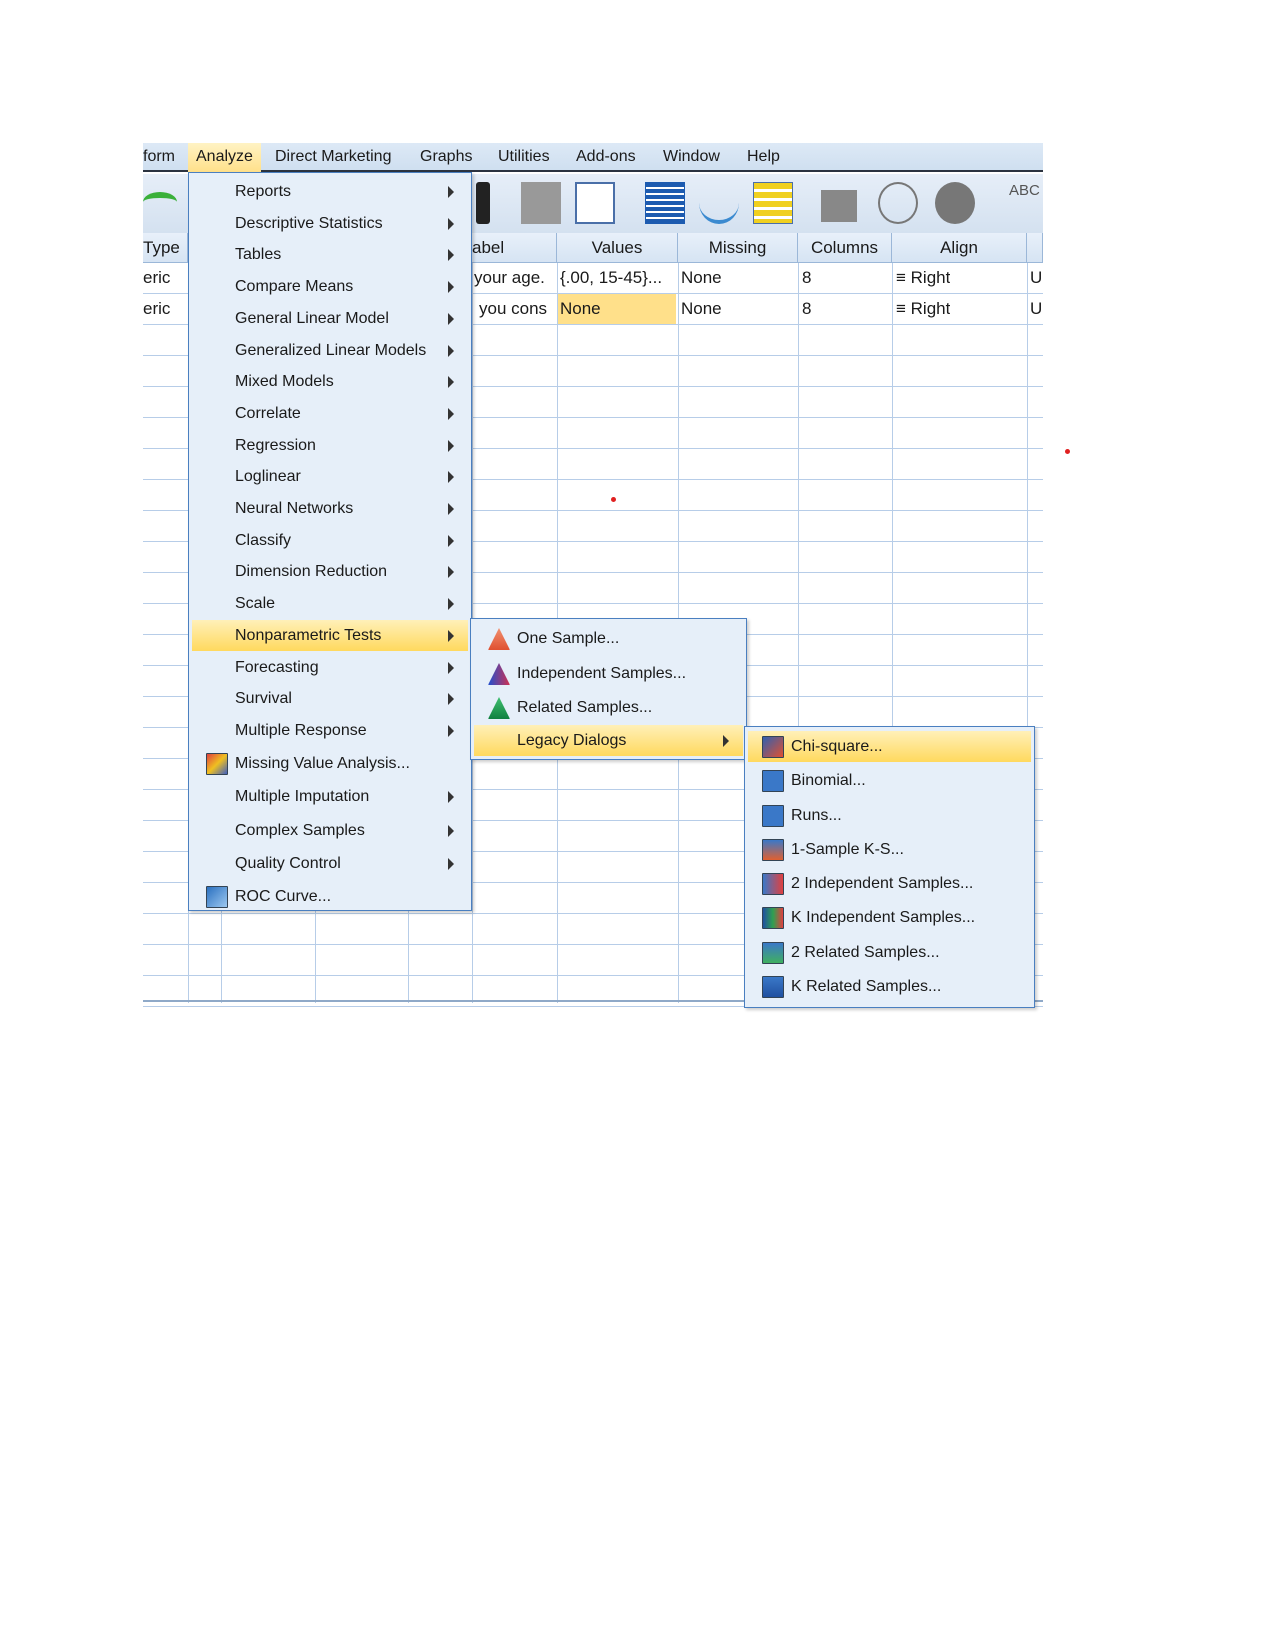 The width and height of the screenshot is (1275, 1650). Describe the element at coordinates (617, 248) in the screenshot. I see `col-values: Values` at that location.